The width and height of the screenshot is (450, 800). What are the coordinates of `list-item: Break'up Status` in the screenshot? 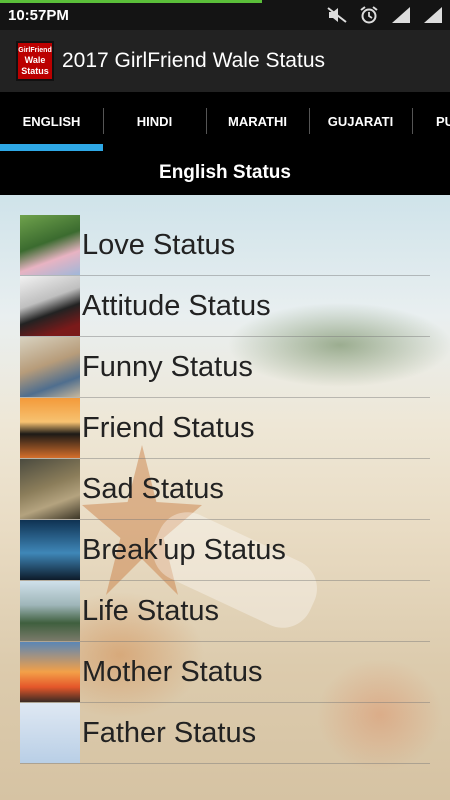 It's located at (225, 550).